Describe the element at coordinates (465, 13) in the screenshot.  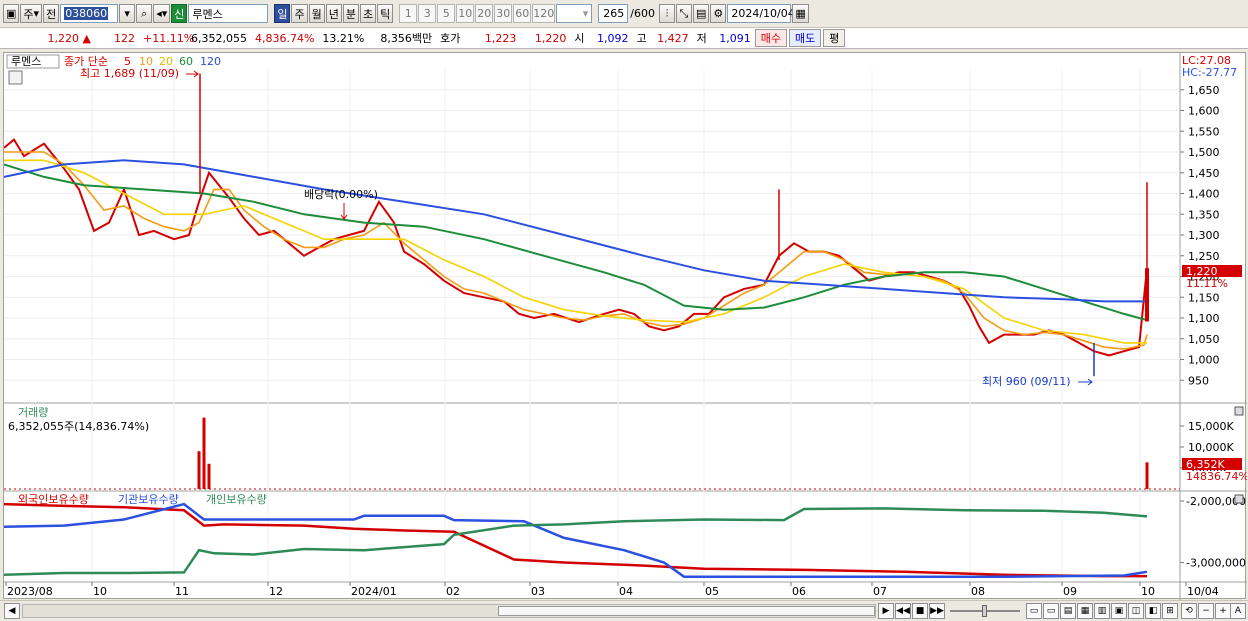
I see `interval-10: 10` at that location.